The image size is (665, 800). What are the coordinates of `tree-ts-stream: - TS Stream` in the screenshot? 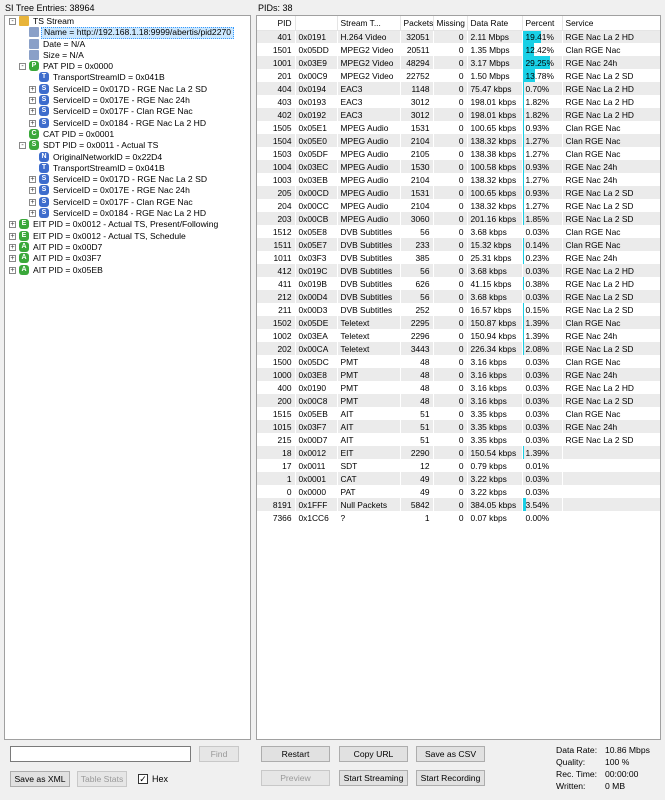 It's located at (127, 21).